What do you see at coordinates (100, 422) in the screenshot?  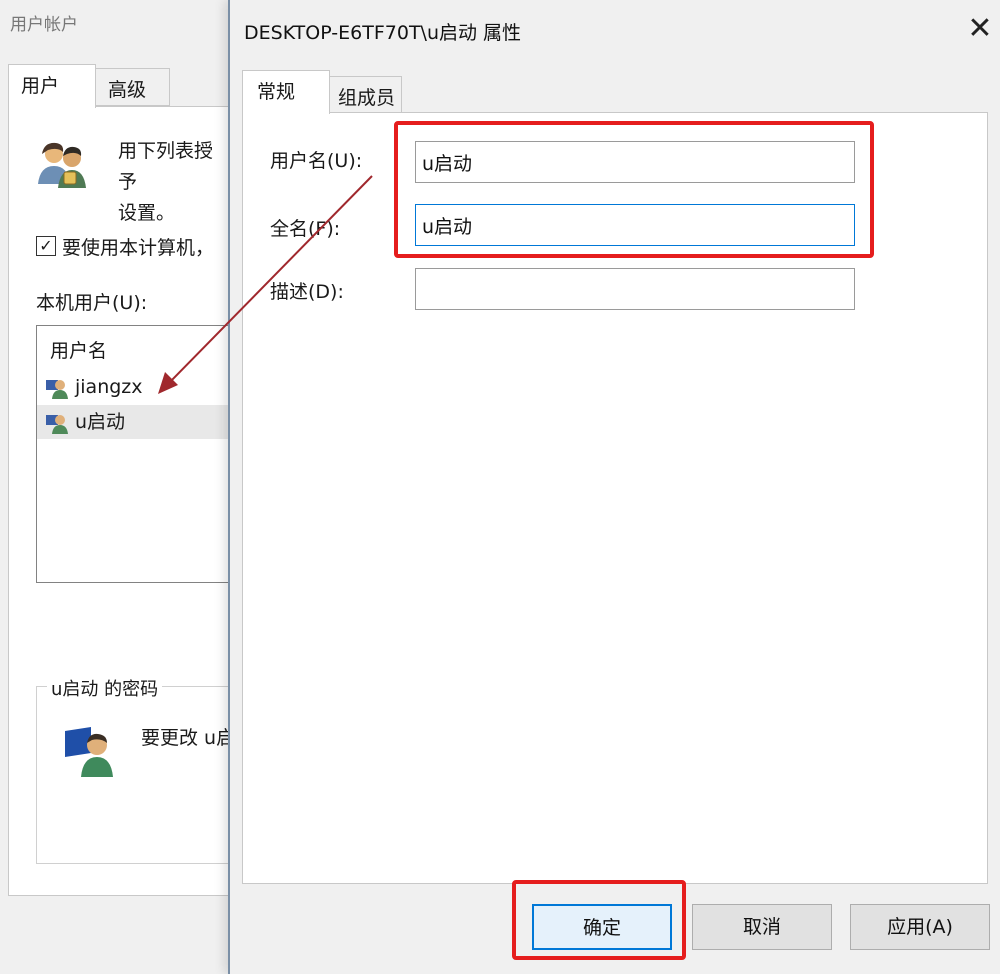 I see `user-name: u启动` at bounding box center [100, 422].